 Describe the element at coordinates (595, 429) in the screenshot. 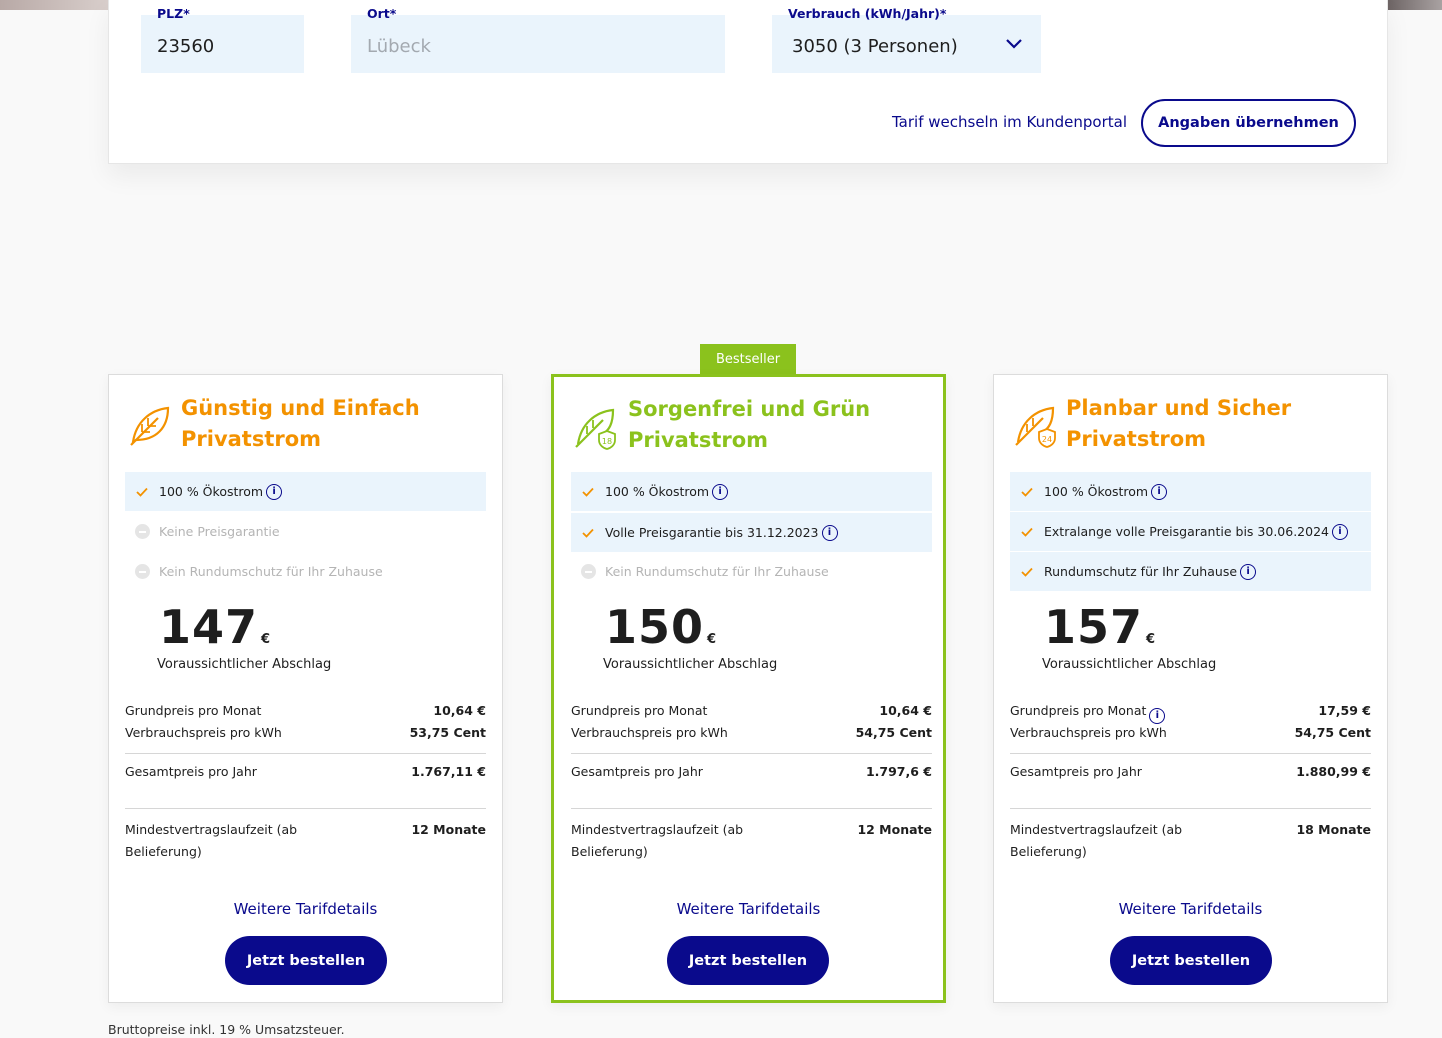

I see `leaf-shield-icon: 18` at that location.